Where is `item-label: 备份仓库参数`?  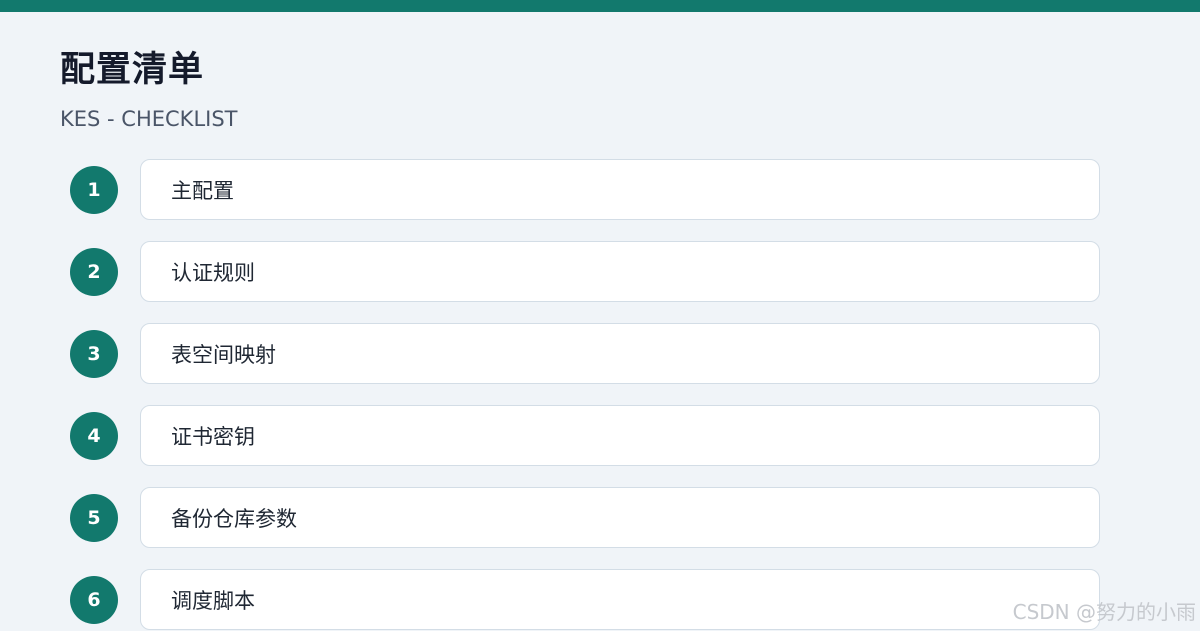 item-label: 备份仓库参数 is located at coordinates (234, 518).